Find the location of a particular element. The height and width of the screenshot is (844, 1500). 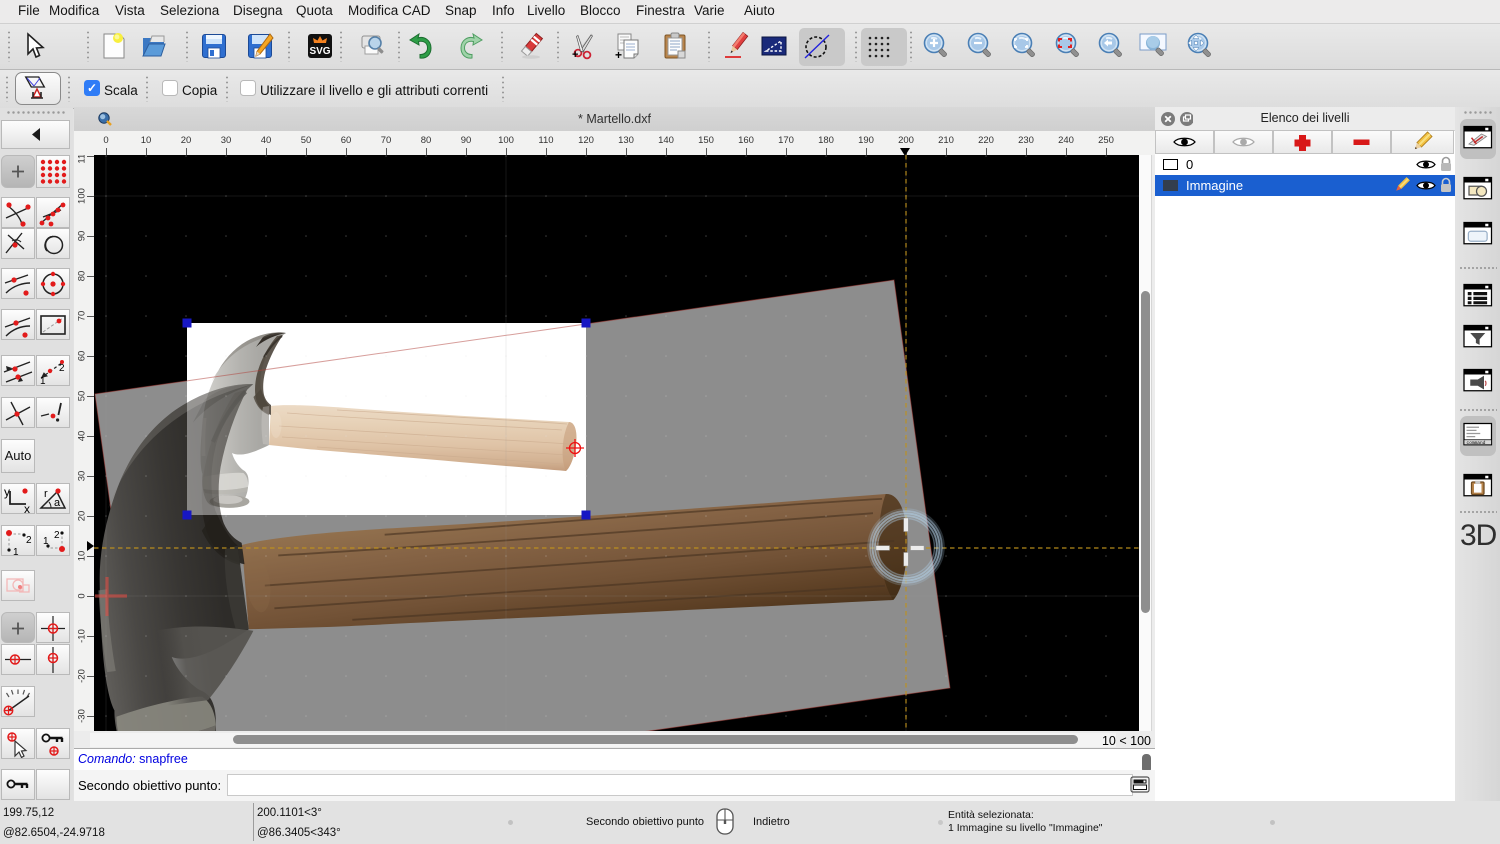

svg-text: command is located at coordinates (1476, 443).